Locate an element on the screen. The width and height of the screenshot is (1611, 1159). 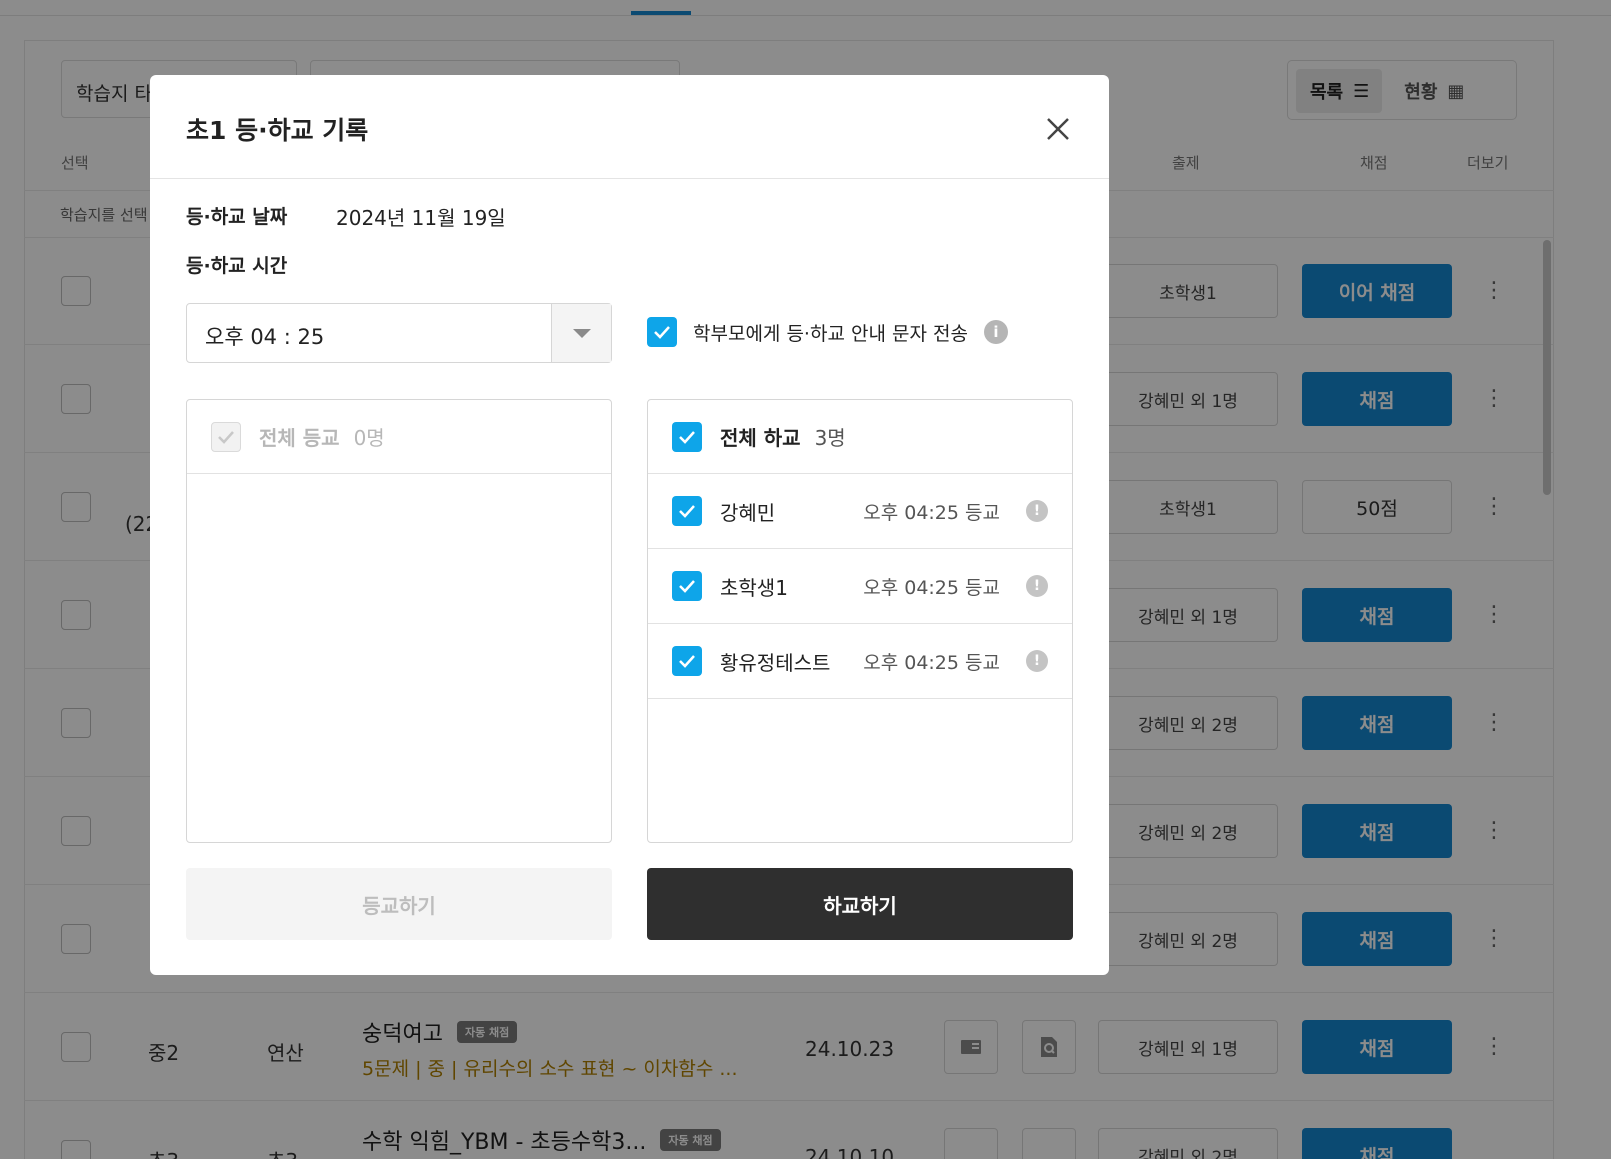
date-value: 2024년 11월 19일 is located at coordinates (421, 218).